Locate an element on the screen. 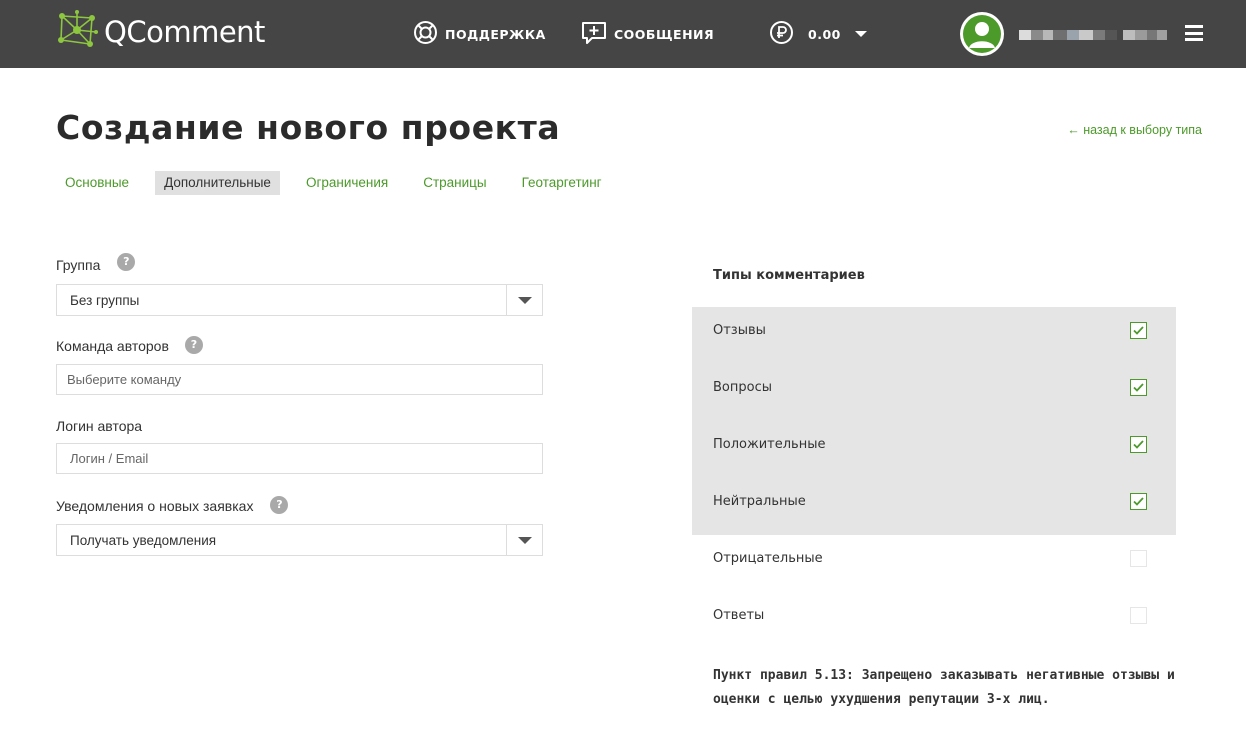 The width and height of the screenshot is (1246, 732). type-row-answers: Ответы is located at coordinates (933, 615).